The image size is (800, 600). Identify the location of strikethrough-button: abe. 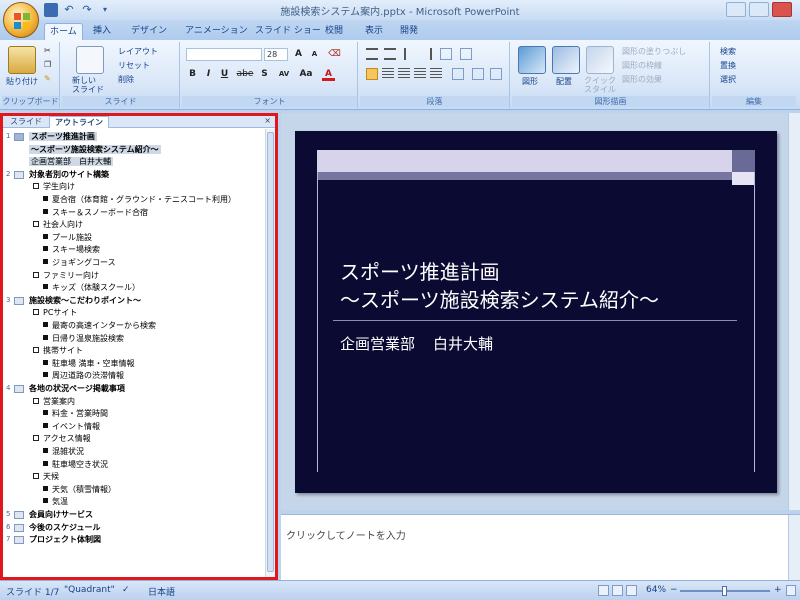
(245, 74).